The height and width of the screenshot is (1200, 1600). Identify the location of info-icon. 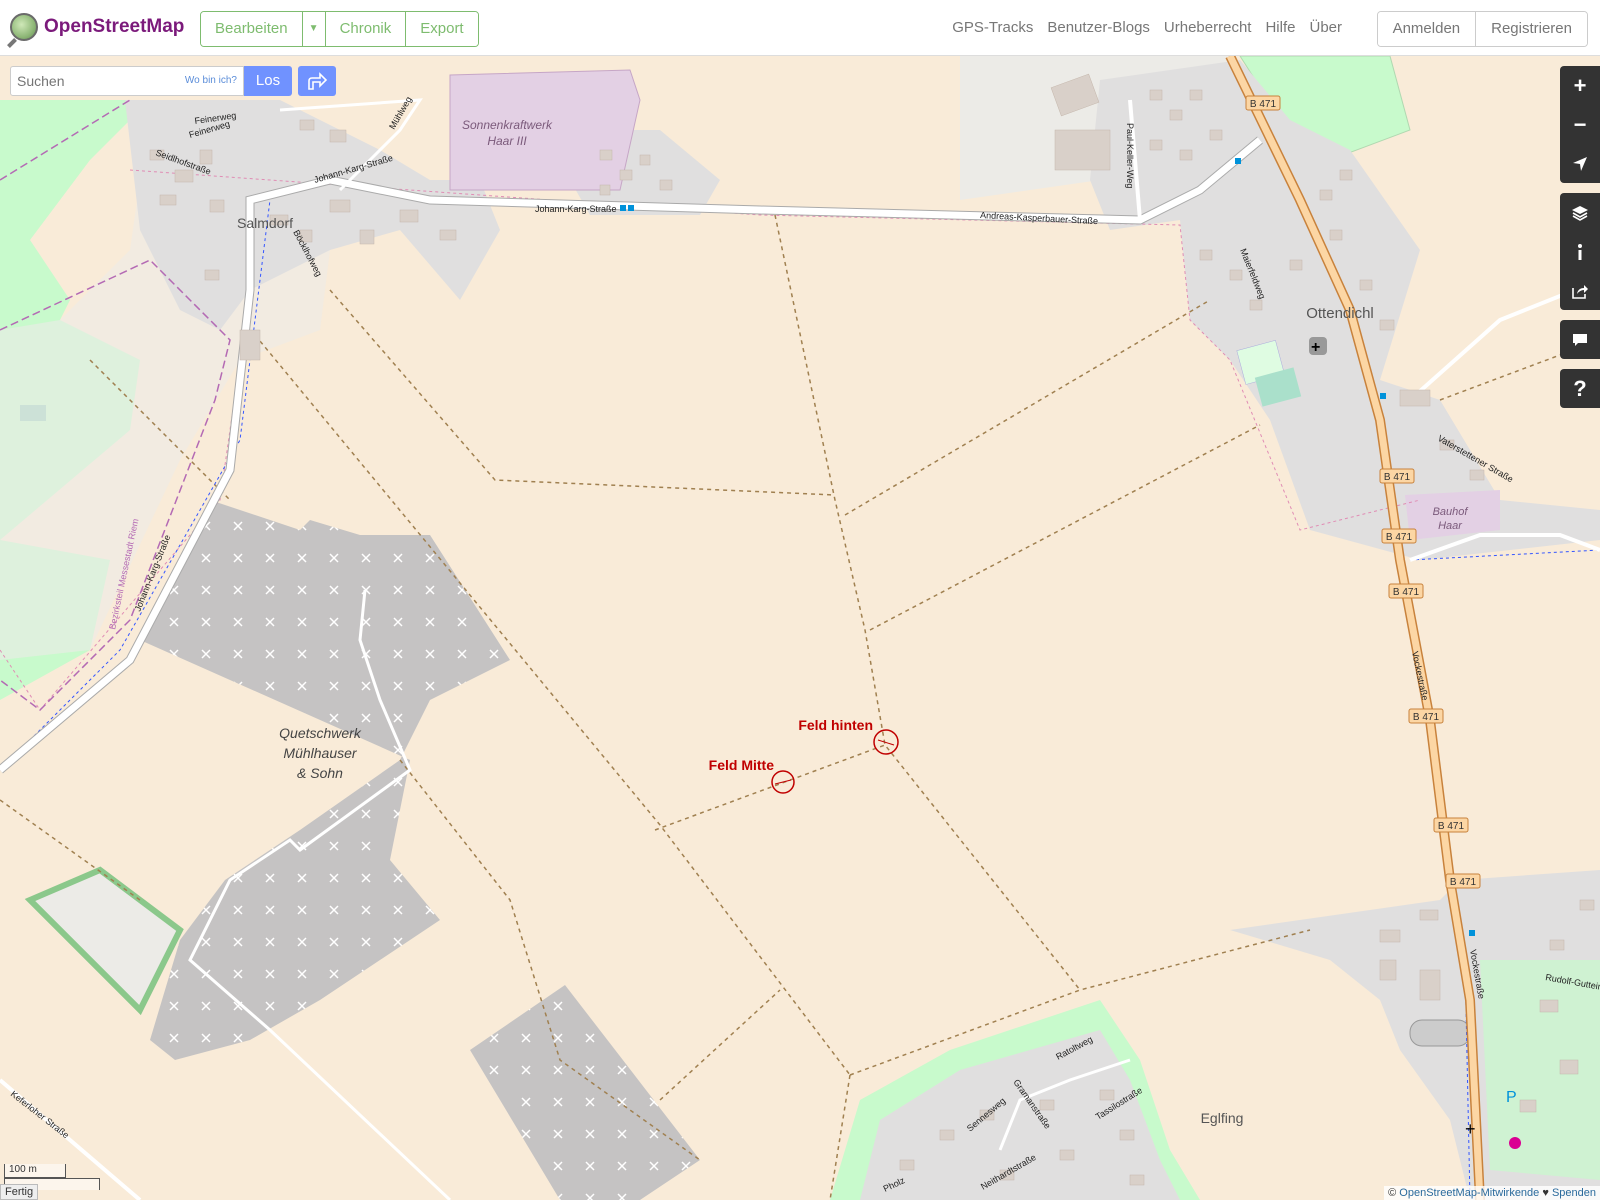
(1580, 251).